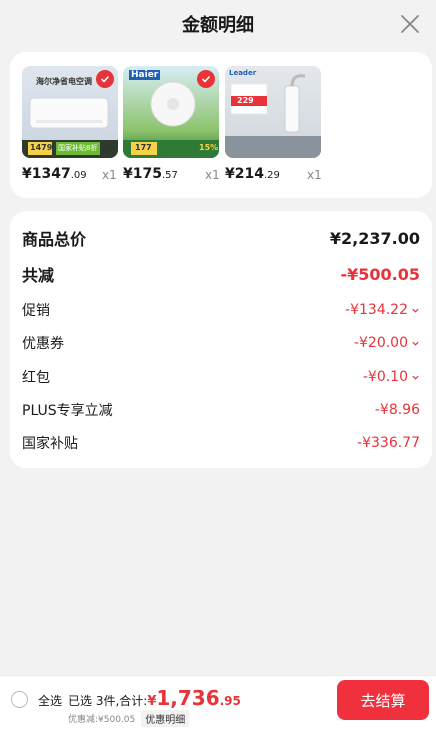 Image resolution: width=436 pixels, height=739 pixels. I want to click on brand-logo: Leader, so click(243, 73).